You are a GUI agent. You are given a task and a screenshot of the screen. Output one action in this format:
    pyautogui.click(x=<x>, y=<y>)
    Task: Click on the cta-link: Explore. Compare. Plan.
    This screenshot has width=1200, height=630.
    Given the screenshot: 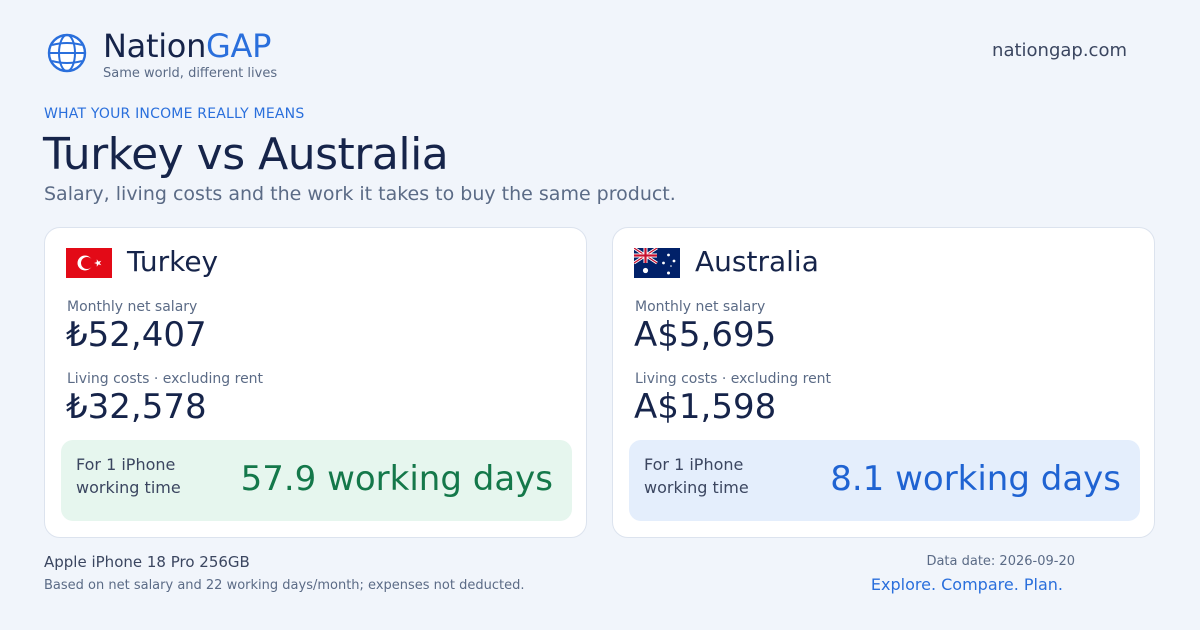 What is the action you would take?
    pyautogui.click(x=951, y=584)
    